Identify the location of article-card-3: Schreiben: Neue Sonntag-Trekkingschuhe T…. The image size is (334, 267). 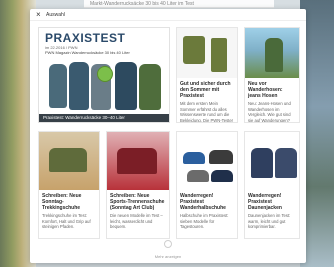
(69, 185).